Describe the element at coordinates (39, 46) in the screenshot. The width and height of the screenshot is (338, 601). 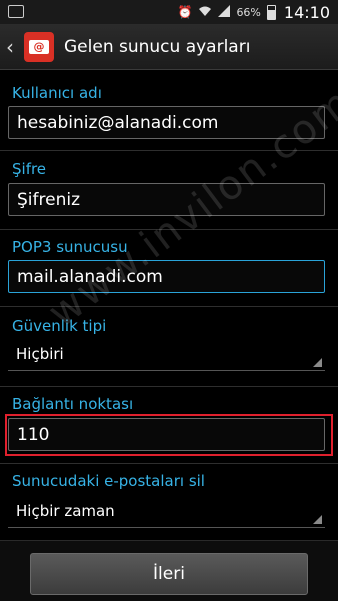
I see `email-app-icon: @` at that location.